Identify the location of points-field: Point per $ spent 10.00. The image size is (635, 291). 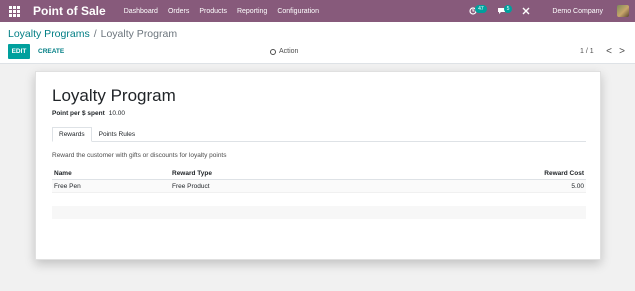
(88, 113).